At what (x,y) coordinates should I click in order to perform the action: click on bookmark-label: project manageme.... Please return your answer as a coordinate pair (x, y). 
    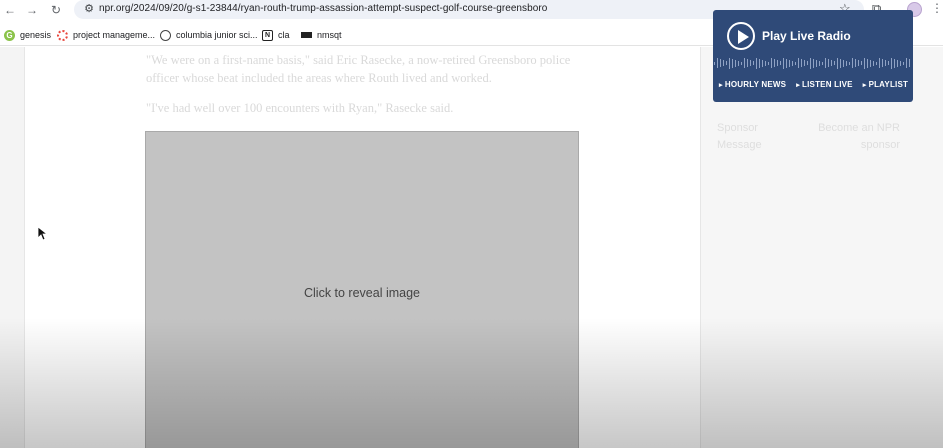
    Looking at the image, I should click on (114, 35).